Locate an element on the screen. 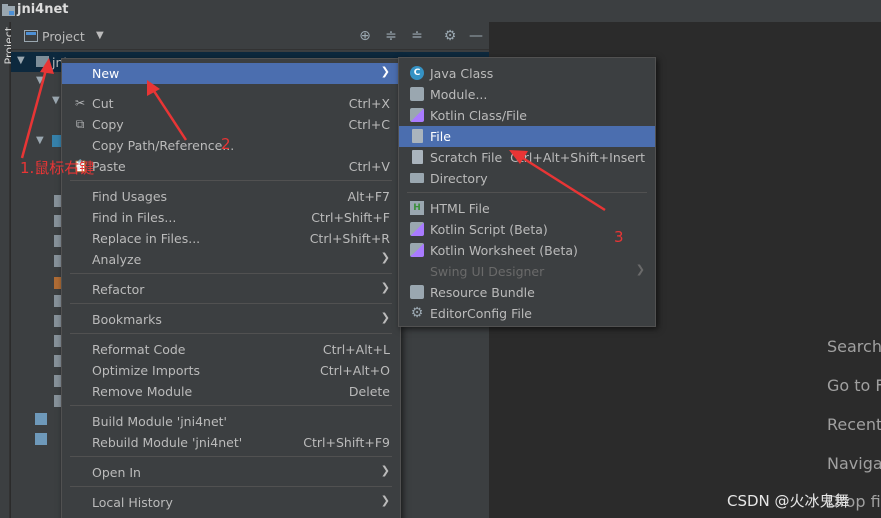  menu-item-java-class: C Java Class is located at coordinates (527, 73).